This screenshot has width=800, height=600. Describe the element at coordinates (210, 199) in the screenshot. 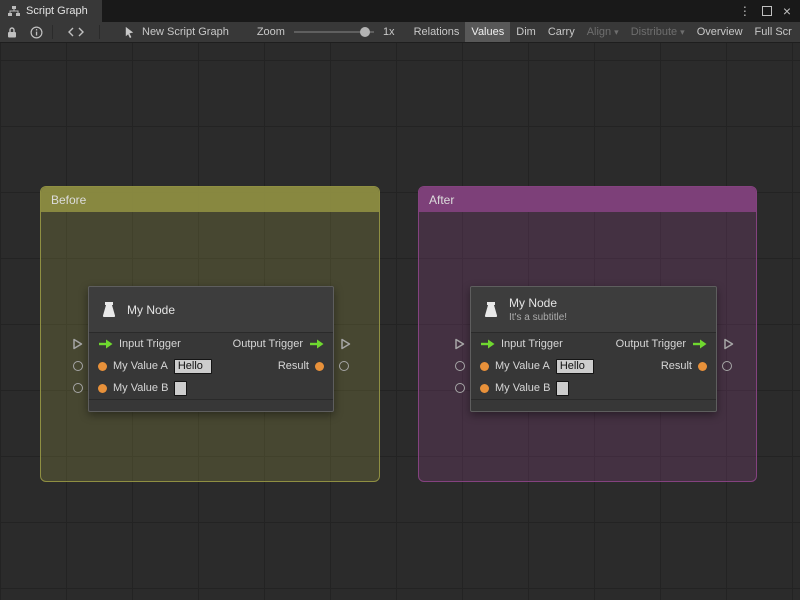

I see `group-before-header: Before` at that location.